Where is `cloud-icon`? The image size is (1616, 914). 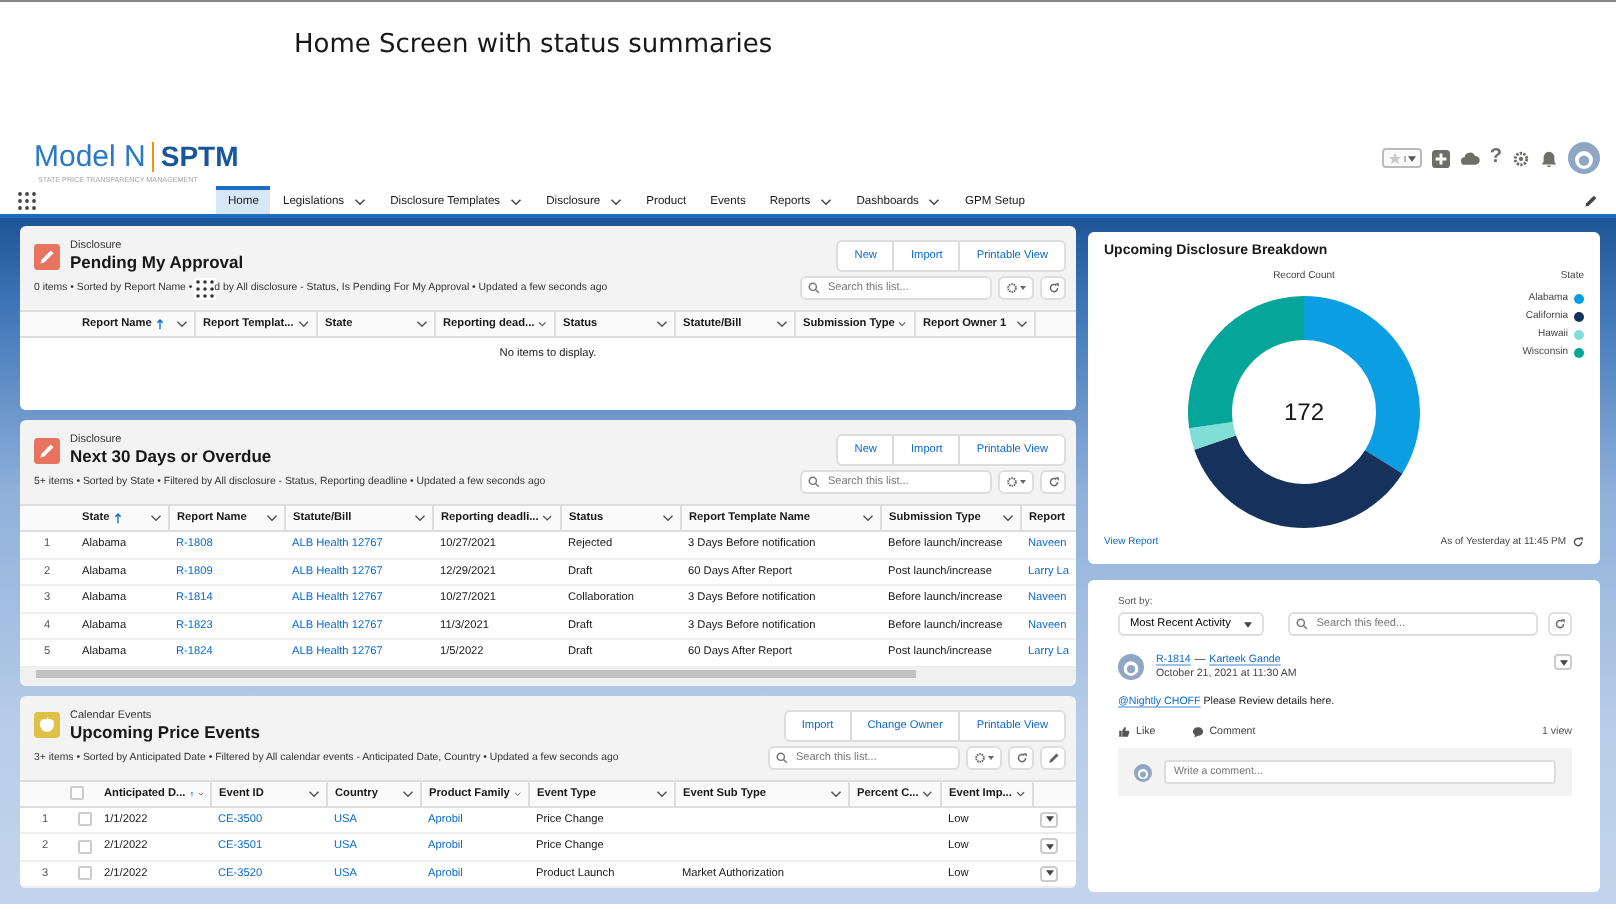 cloud-icon is located at coordinates (1469, 158).